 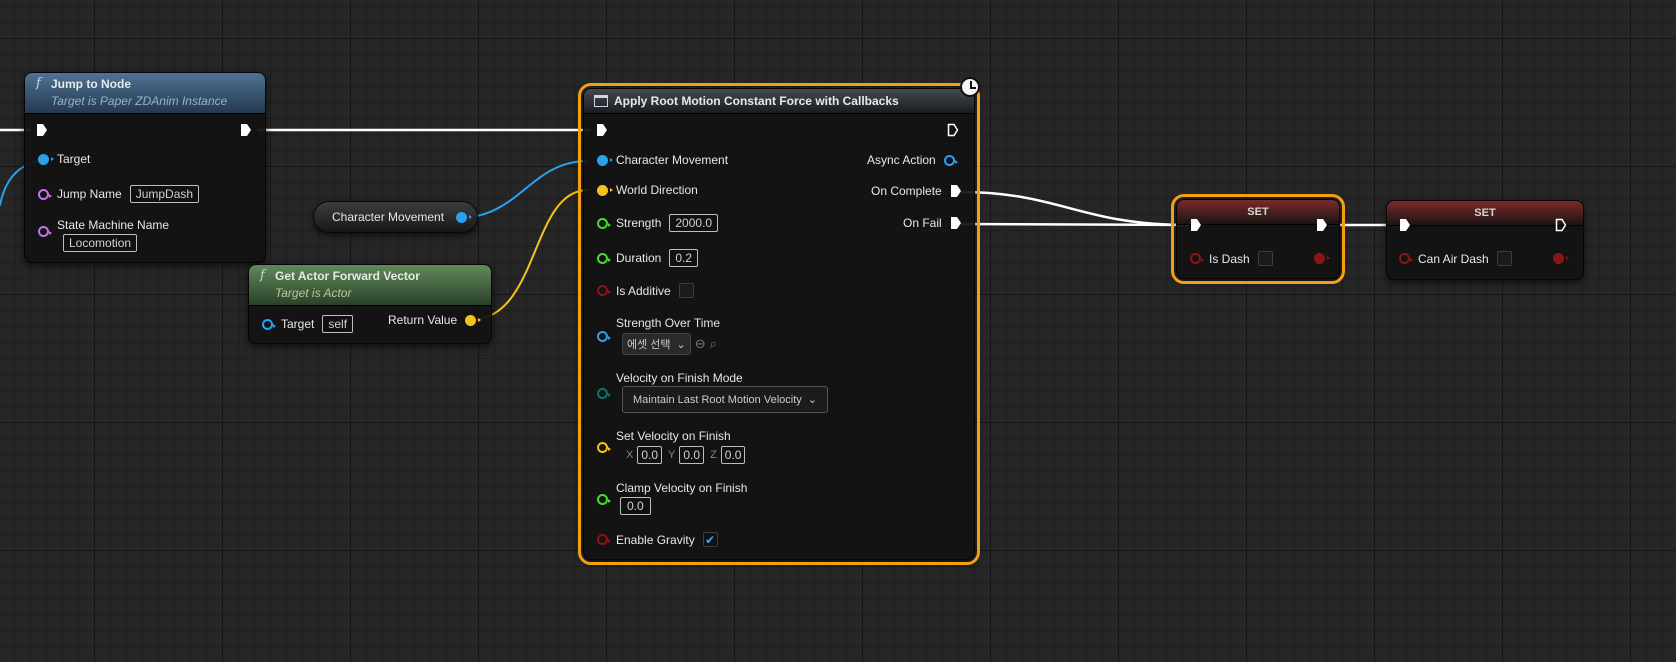 I want to click on character-movement-getter: Character Movement, so click(x=395, y=217).